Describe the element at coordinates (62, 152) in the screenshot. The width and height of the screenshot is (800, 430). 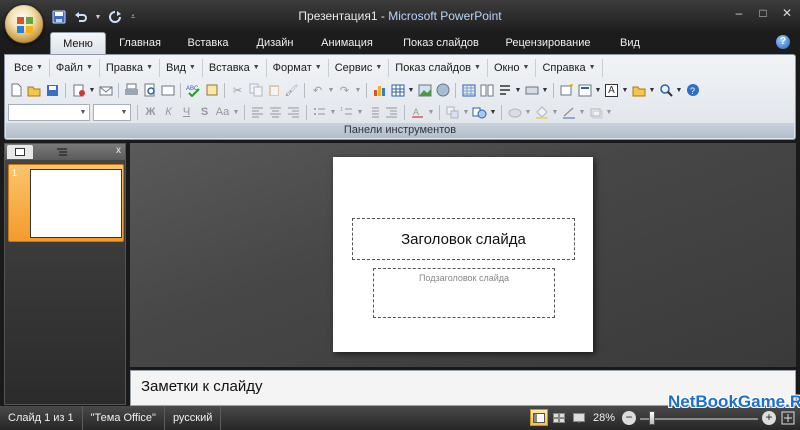
I see `tab-outline` at that location.